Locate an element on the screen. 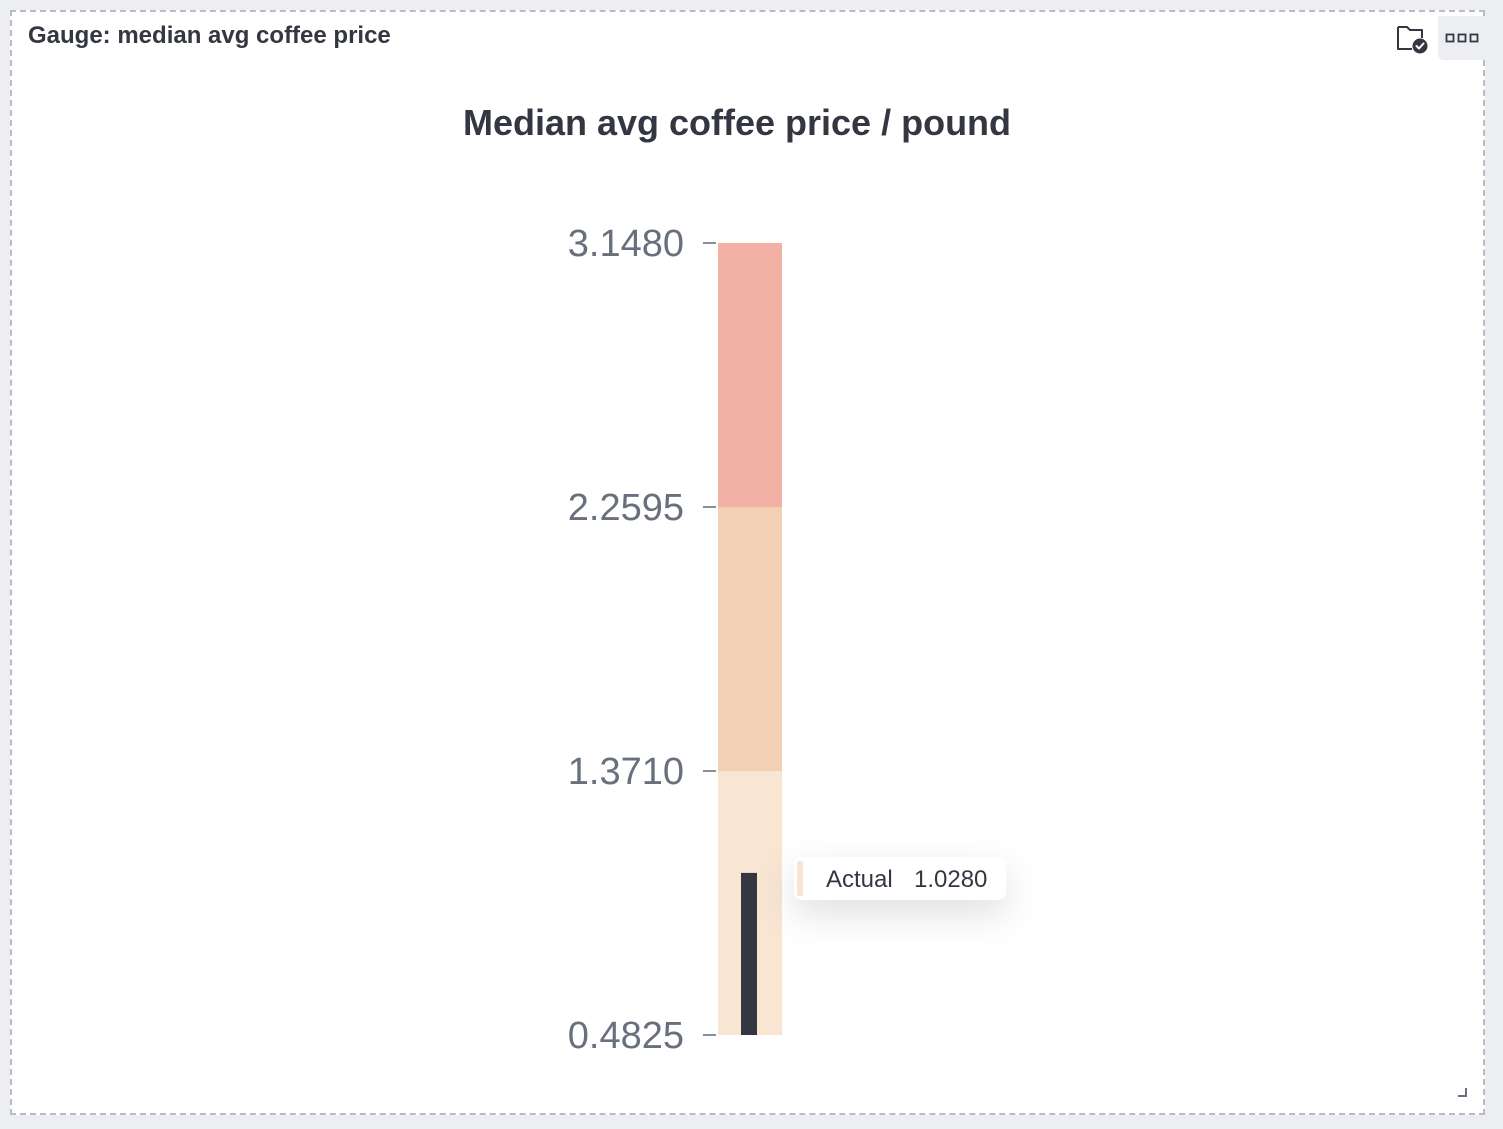 The width and height of the screenshot is (1503, 1129). chart-title: Median avg coffee price / pound is located at coordinates (737, 122).